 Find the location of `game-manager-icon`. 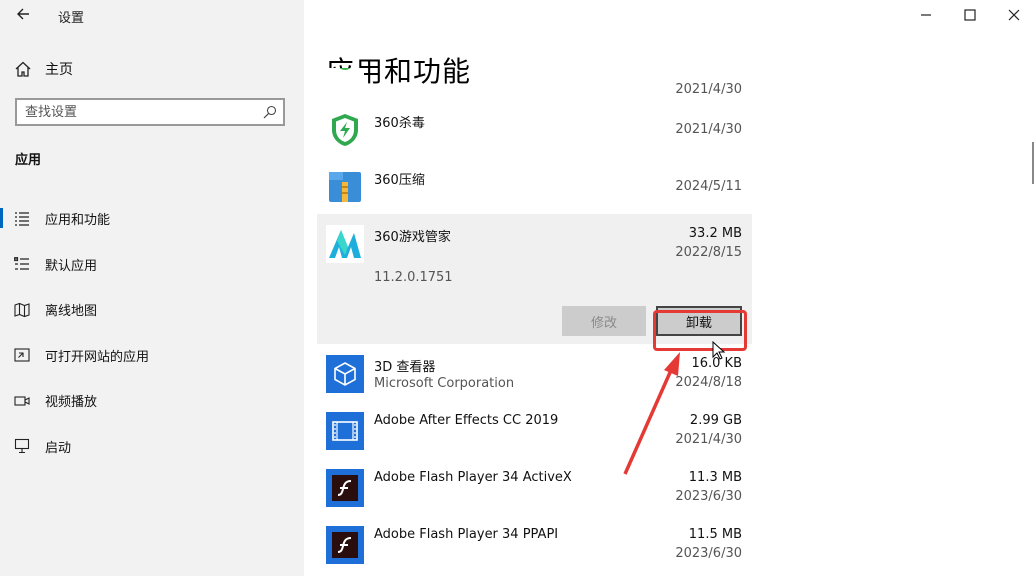

game-manager-icon is located at coordinates (345, 244).